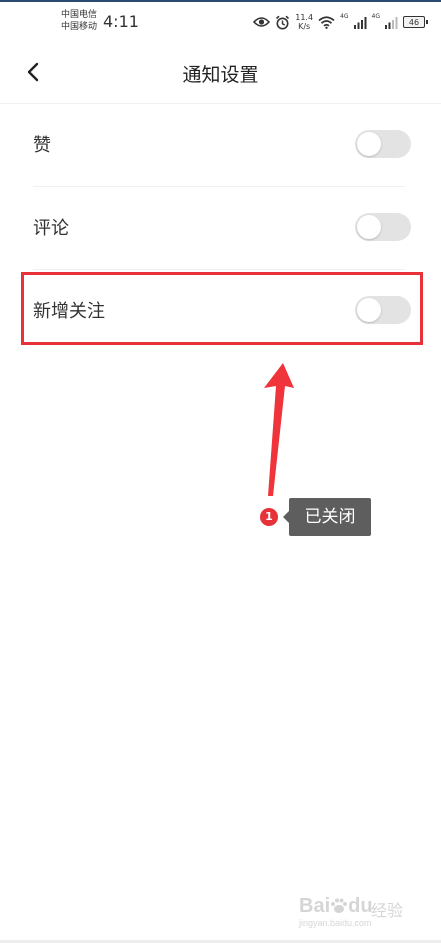  Describe the element at coordinates (220, 75) in the screenshot. I see `page-title: 通知设置` at that location.